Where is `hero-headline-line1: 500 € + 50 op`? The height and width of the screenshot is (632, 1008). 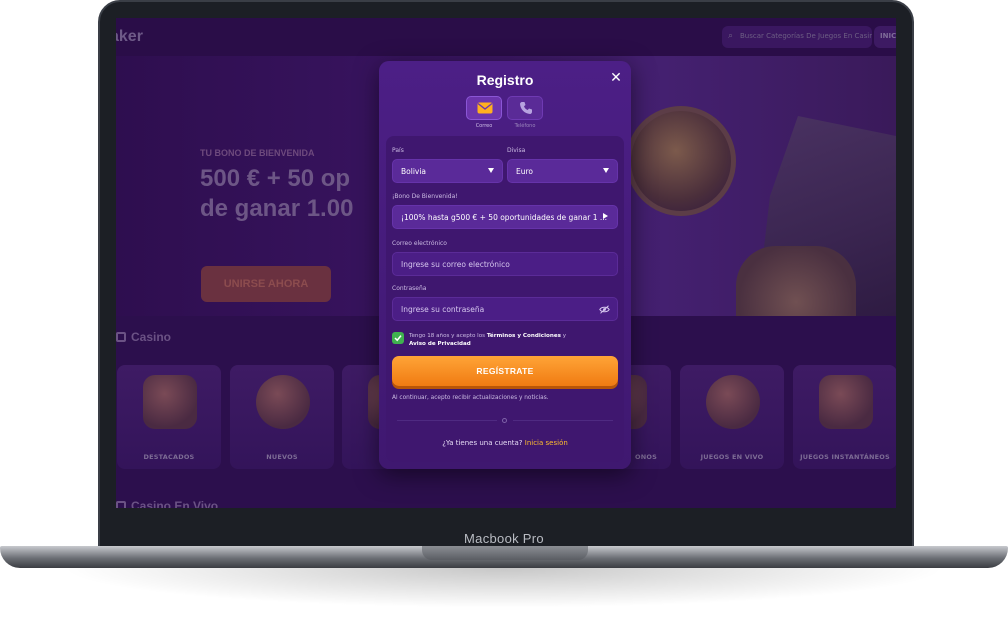 hero-headline-line1: 500 € + 50 op is located at coordinates (275, 178).